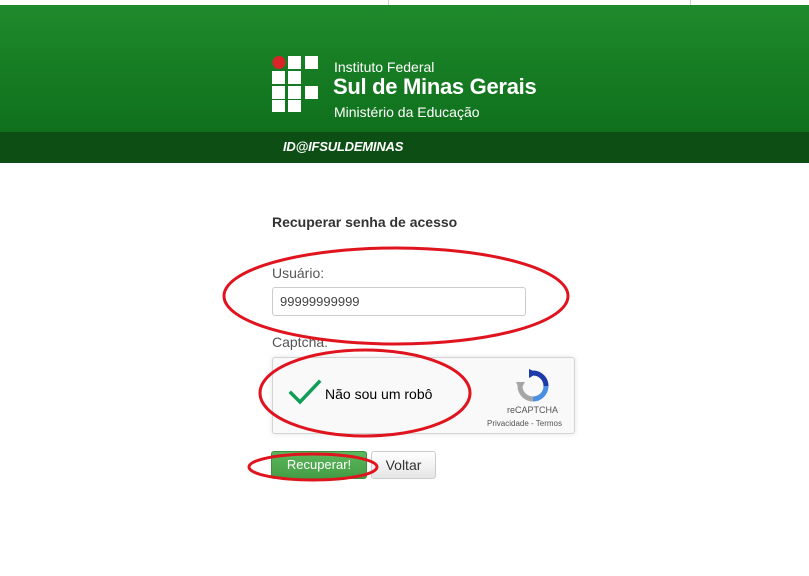  What do you see at coordinates (319, 465) in the screenshot?
I see `recover-button: Recuperar!` at bounding box center [319, 465].